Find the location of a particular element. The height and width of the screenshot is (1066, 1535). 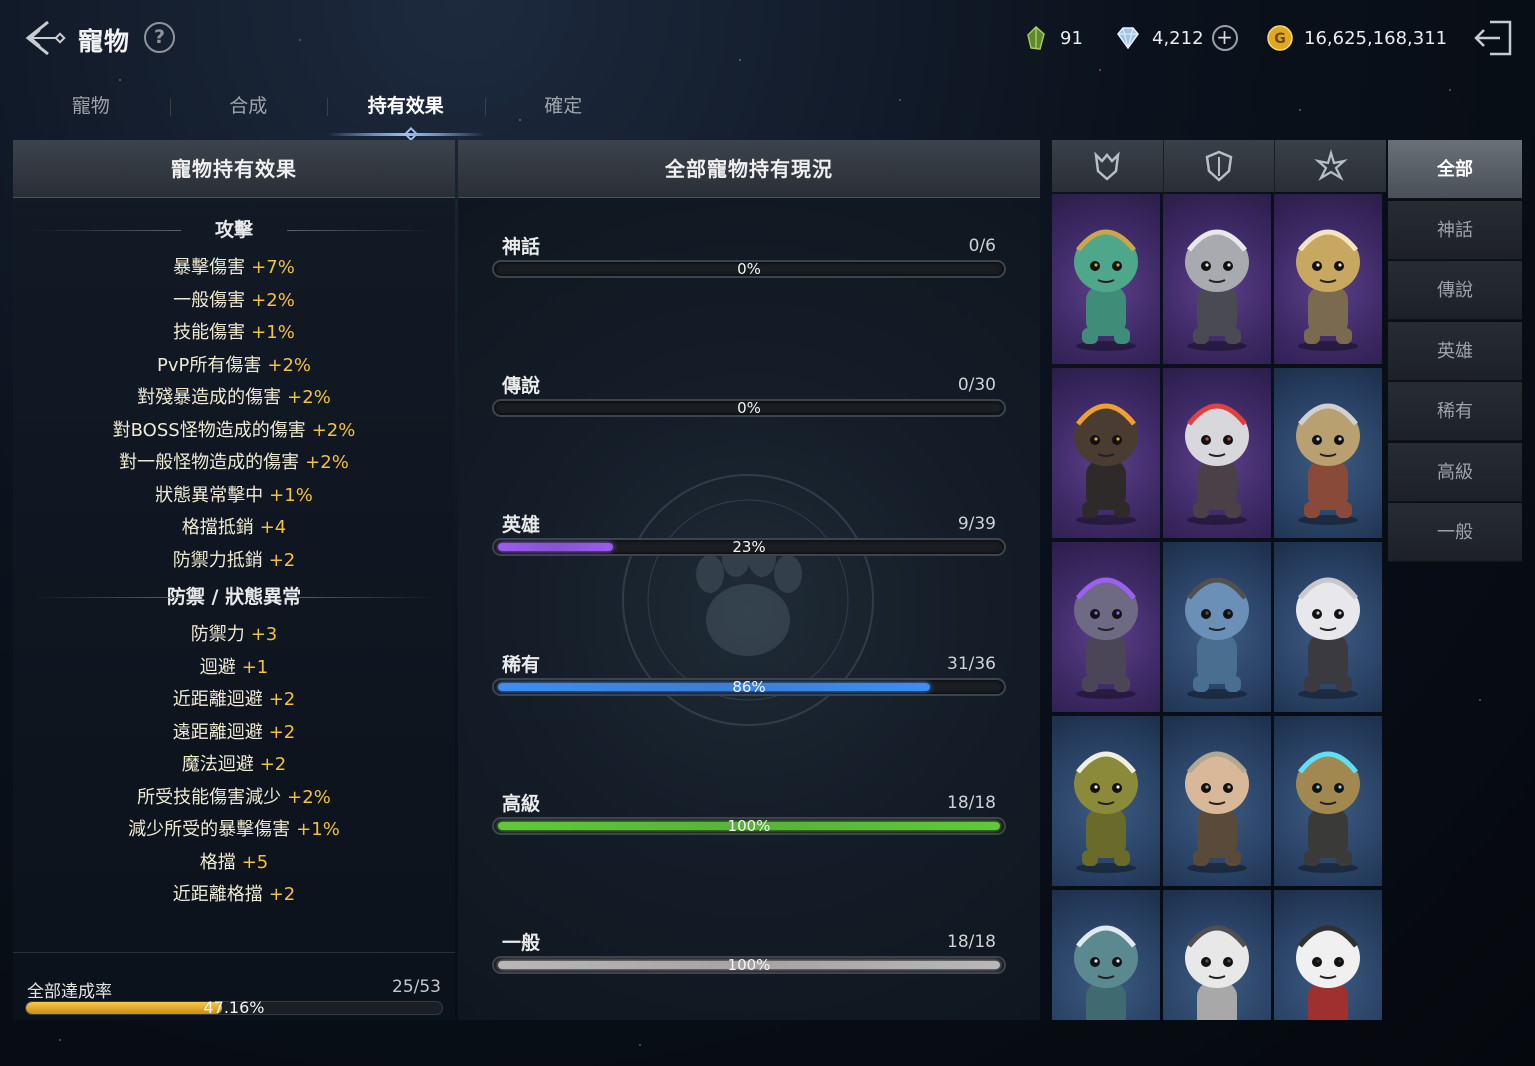

grade-count: 0/30 is located at coordinates (976, 385).